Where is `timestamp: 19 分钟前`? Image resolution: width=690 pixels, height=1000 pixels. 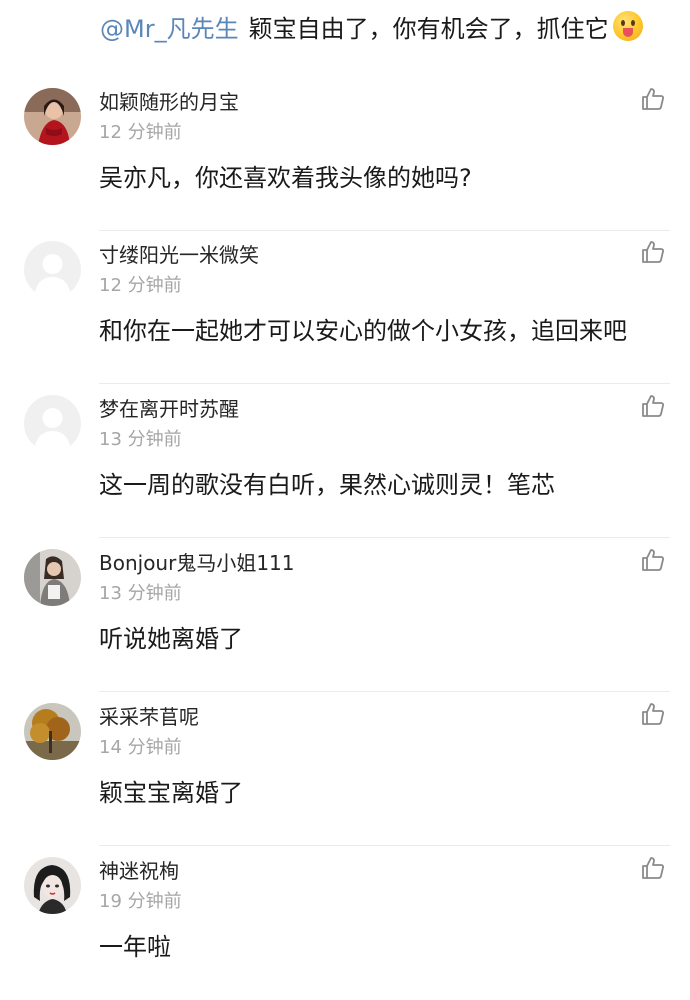 timestamp: 19 分钟前 is located at coordinates (140, 901).